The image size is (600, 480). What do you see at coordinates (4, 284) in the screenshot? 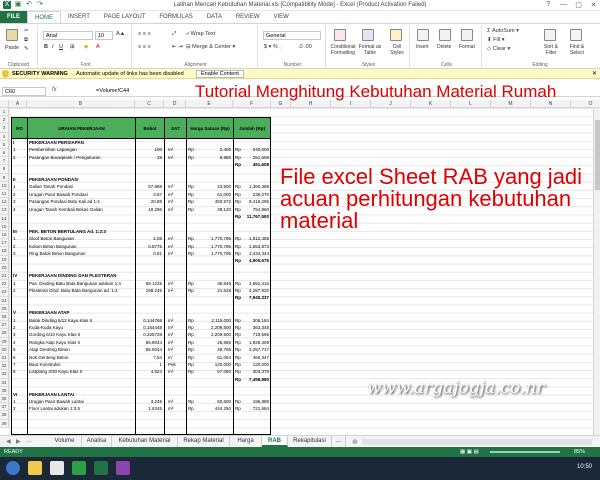
I see `row-header: 22` at bounding box center [4, 284].